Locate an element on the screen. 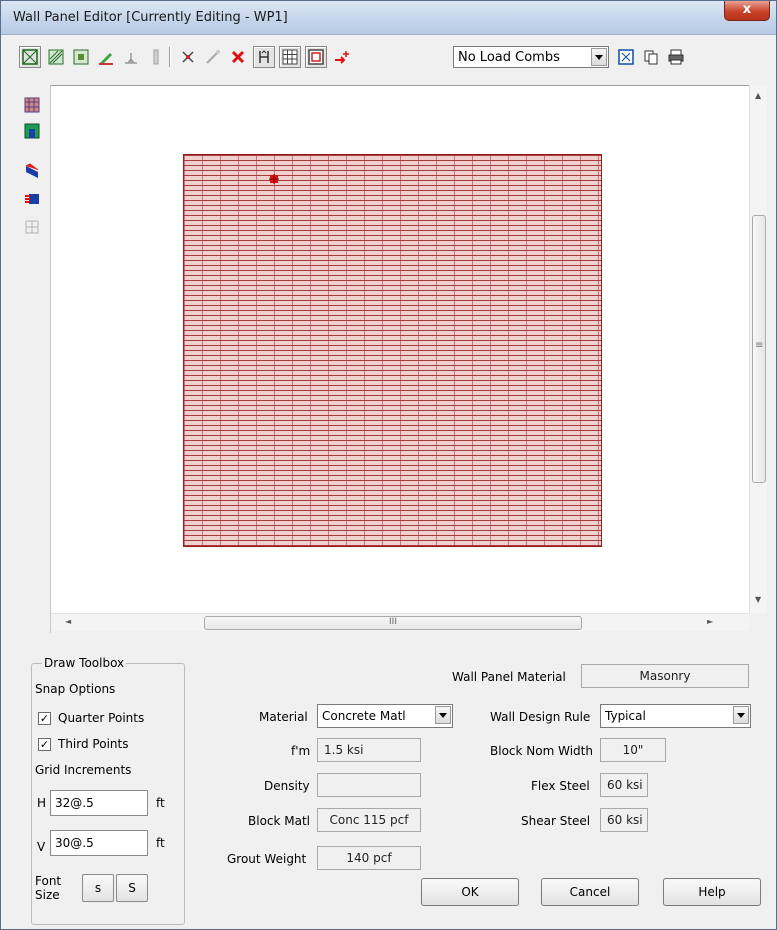  ok-button: OK is located at coordinates (470, 892).